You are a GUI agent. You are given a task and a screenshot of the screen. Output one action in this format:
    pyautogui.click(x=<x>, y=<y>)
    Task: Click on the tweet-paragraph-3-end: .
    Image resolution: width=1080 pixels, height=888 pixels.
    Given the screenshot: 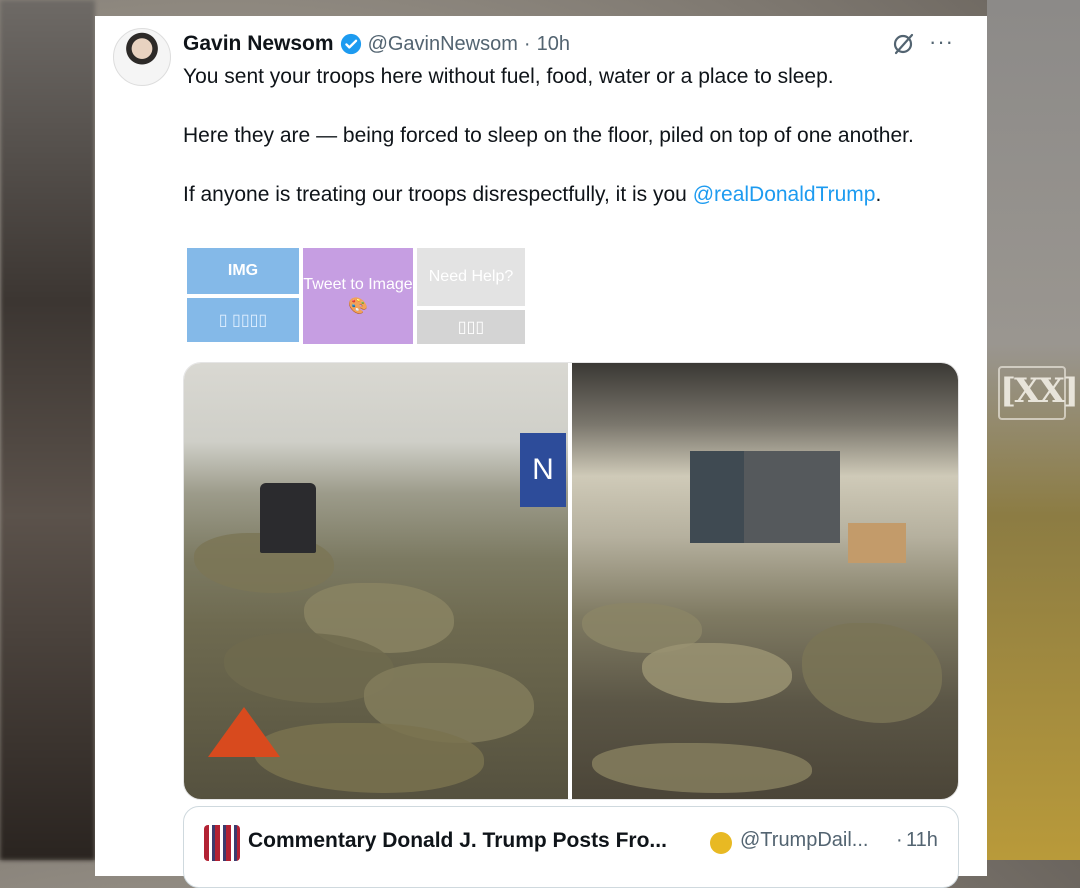 What is the action you would take?
    pyautogui.click(x=878, y=194)
    